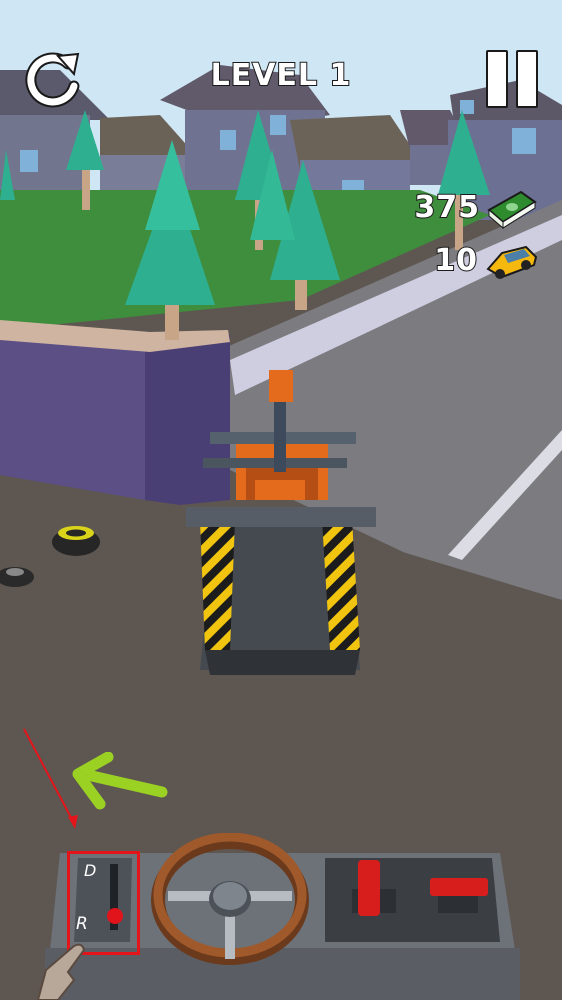 The height and width of the screenshot is (1000, 562). What do you see at coordinates (61, 971) in the screenshot?
I see `tutorial-hand-icon` at bounding box center [61, 971].